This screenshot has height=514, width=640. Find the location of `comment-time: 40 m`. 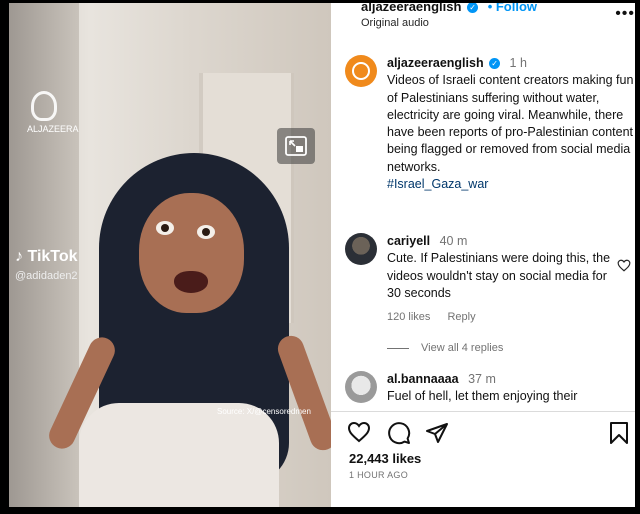

comment-time: 40 m is located at coordinates (453, 241).